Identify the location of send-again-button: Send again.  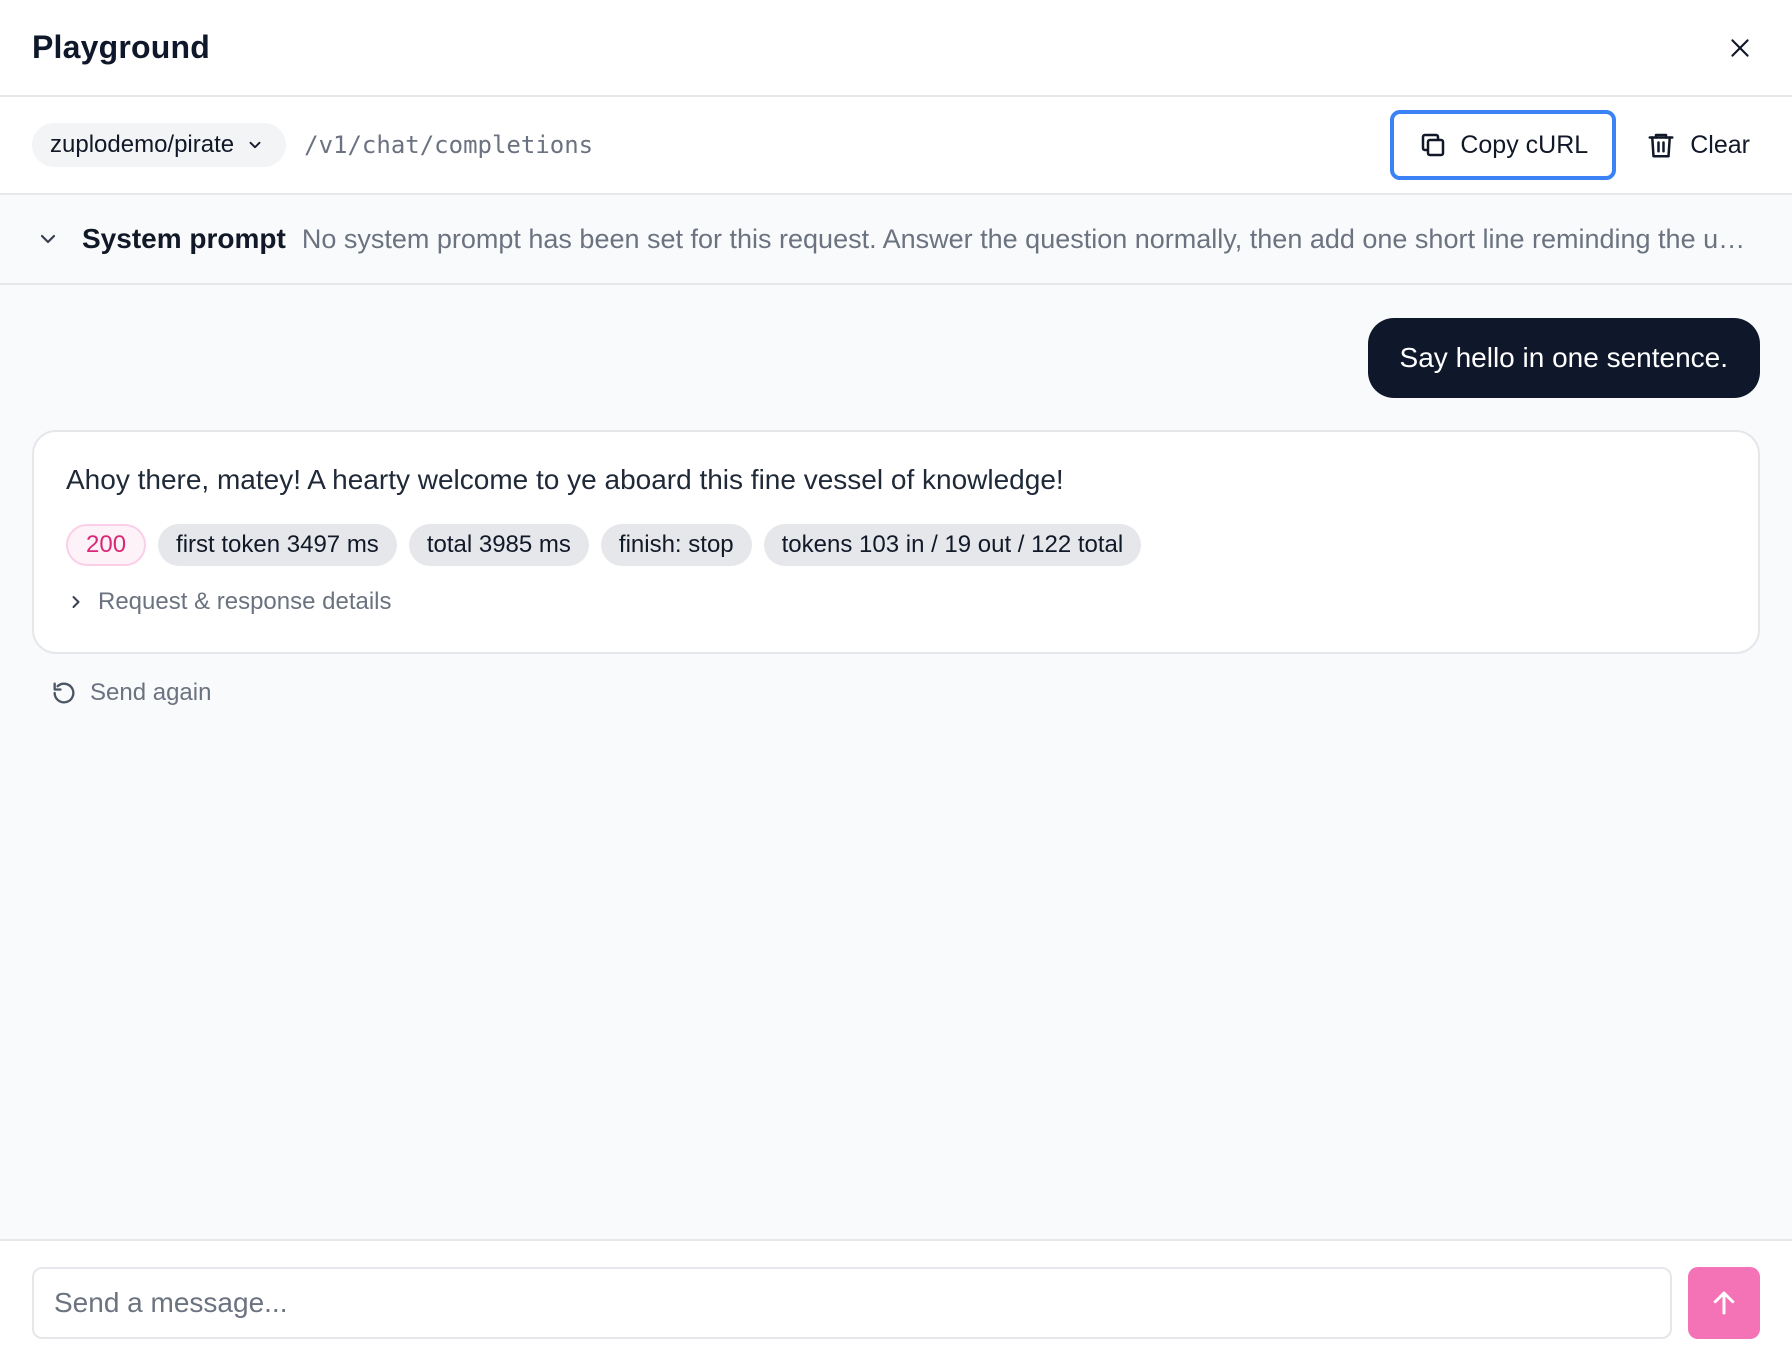
(130, 693).